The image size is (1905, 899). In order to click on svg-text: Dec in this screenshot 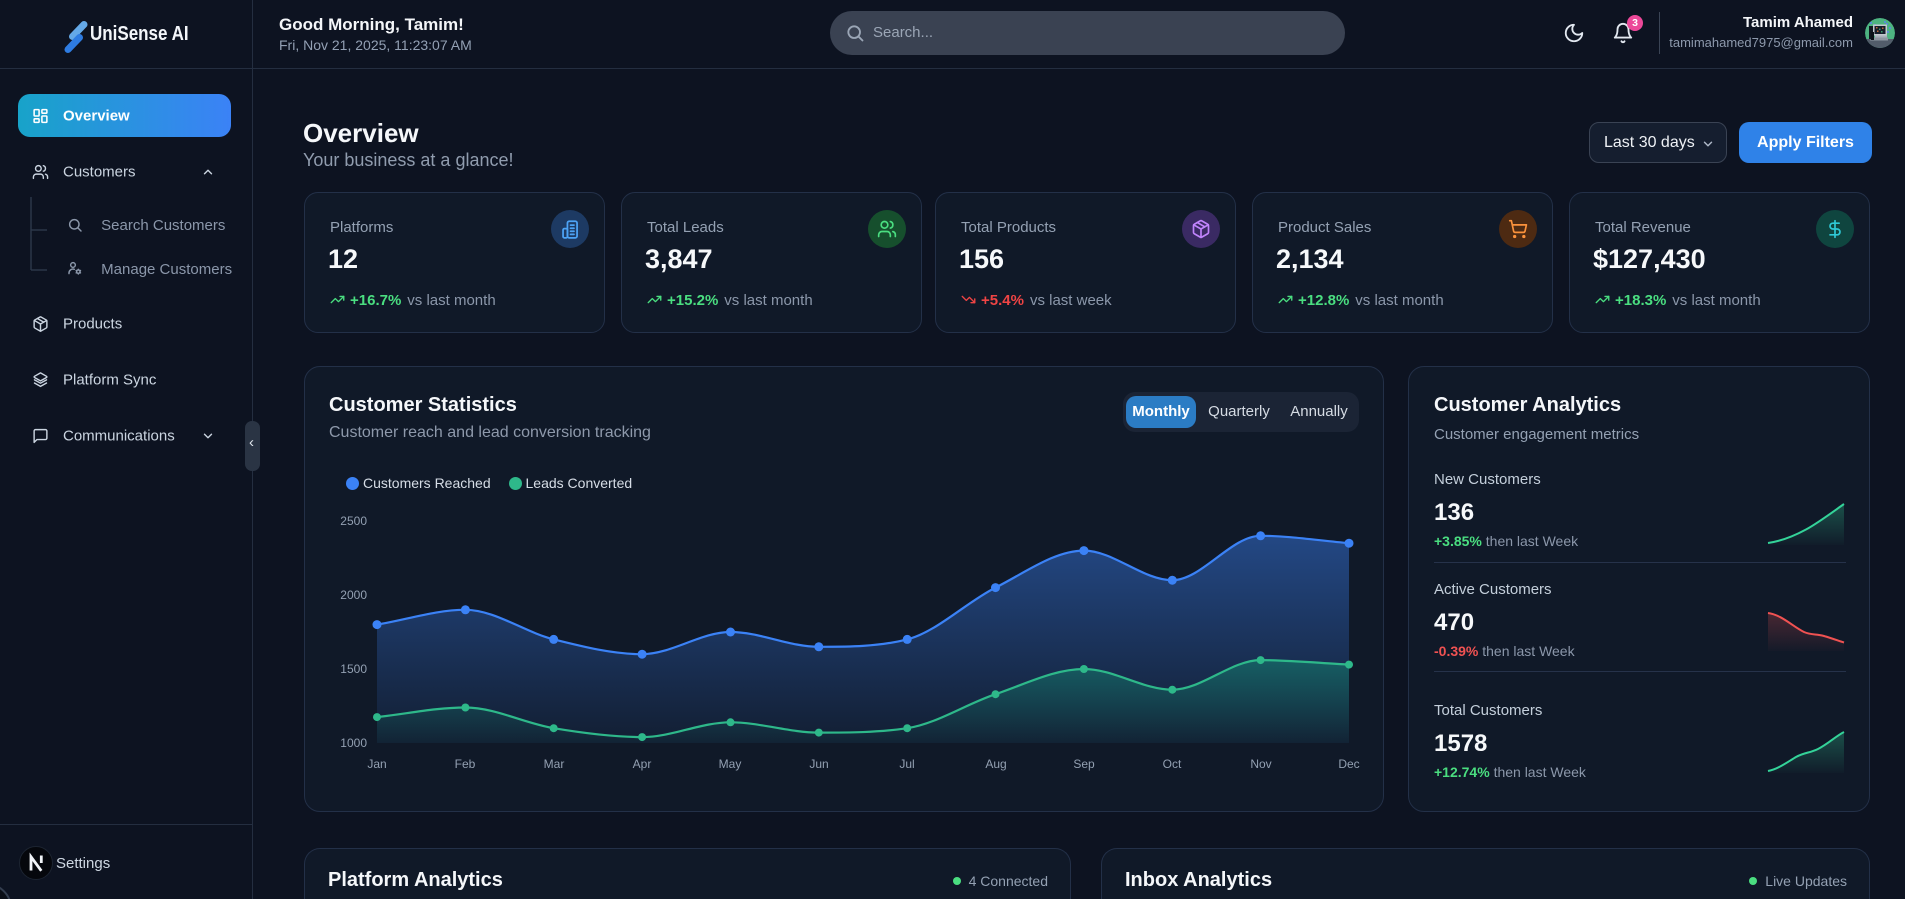, I will do `click(1348, 764)`.